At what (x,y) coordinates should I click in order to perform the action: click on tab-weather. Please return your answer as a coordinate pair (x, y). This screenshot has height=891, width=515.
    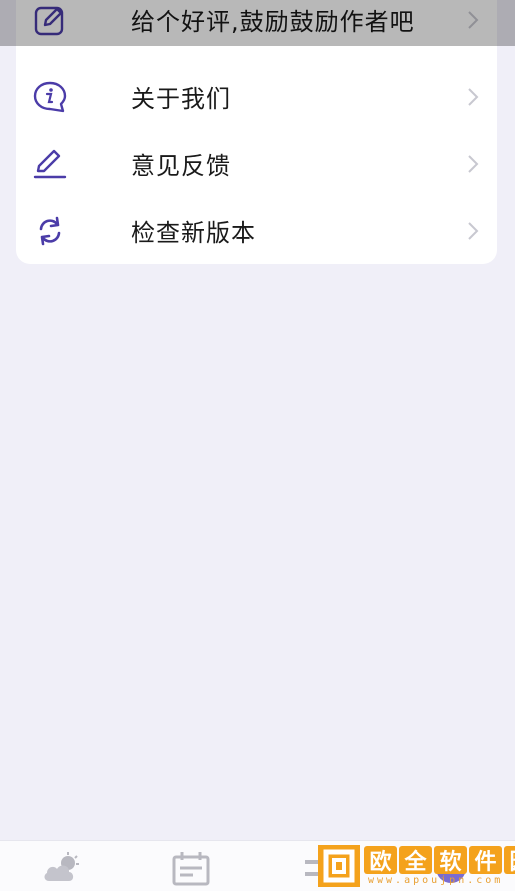
    Looking at the image, I should click on (62, 868).